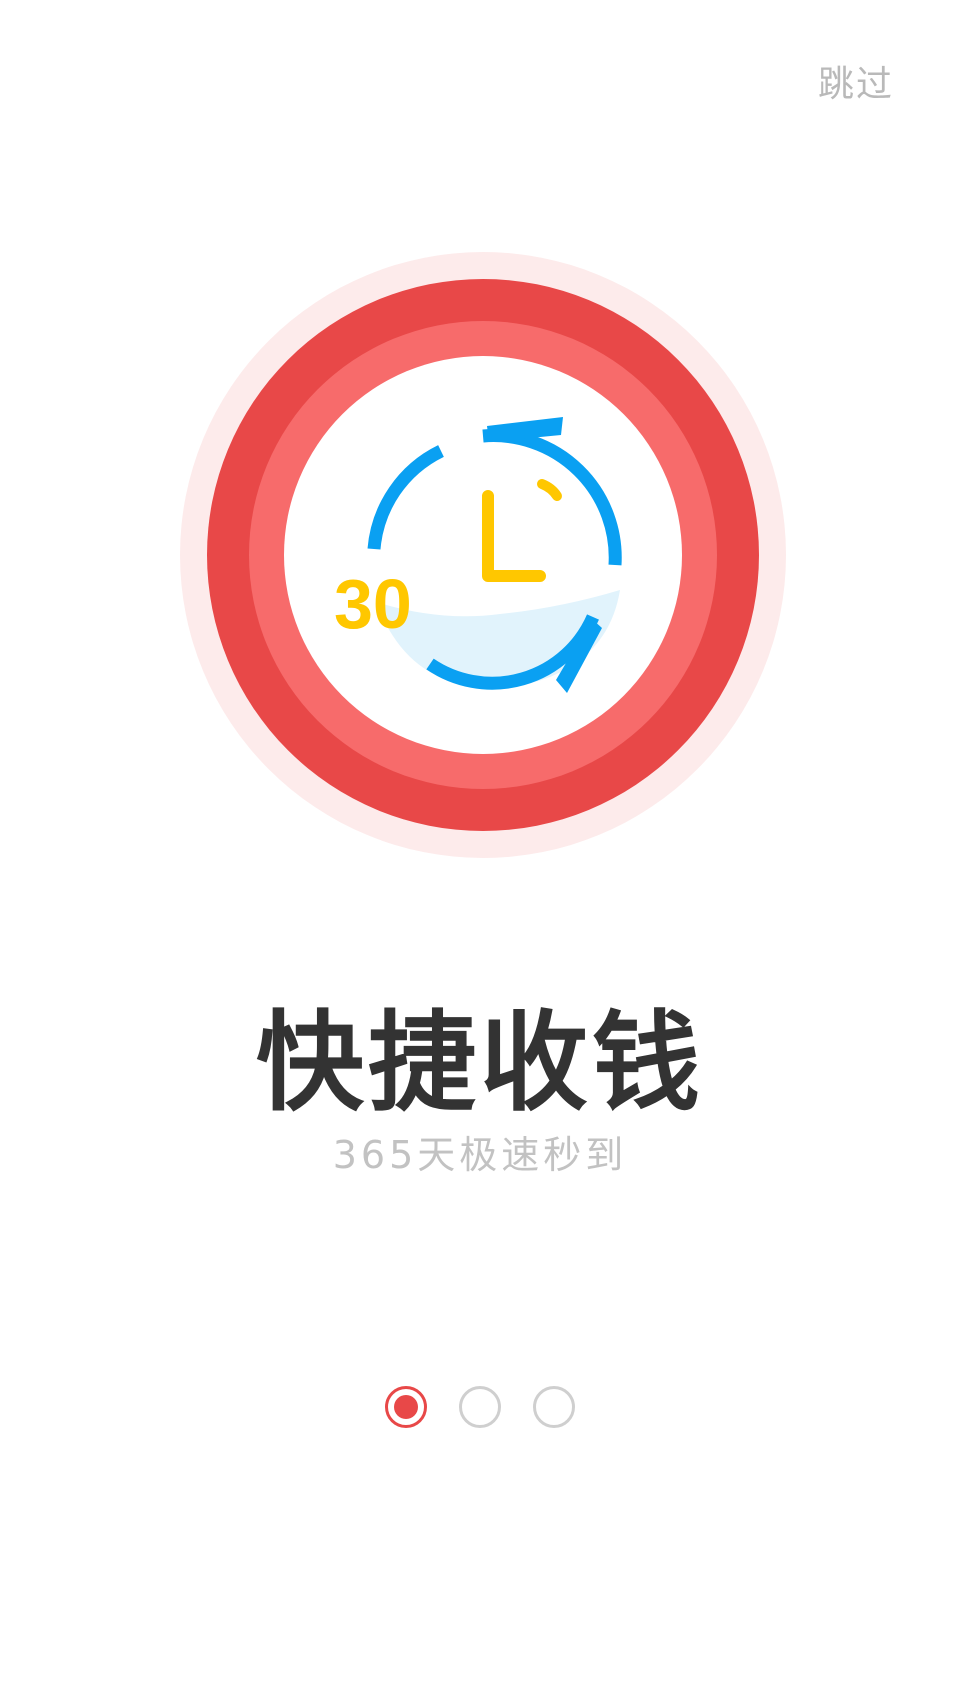 The height and width of the screenshot is (1706, 960). Describe the element at coordinates (479, 1063) in the screenshot. I see `page-title: 快捷收钱` at that location.